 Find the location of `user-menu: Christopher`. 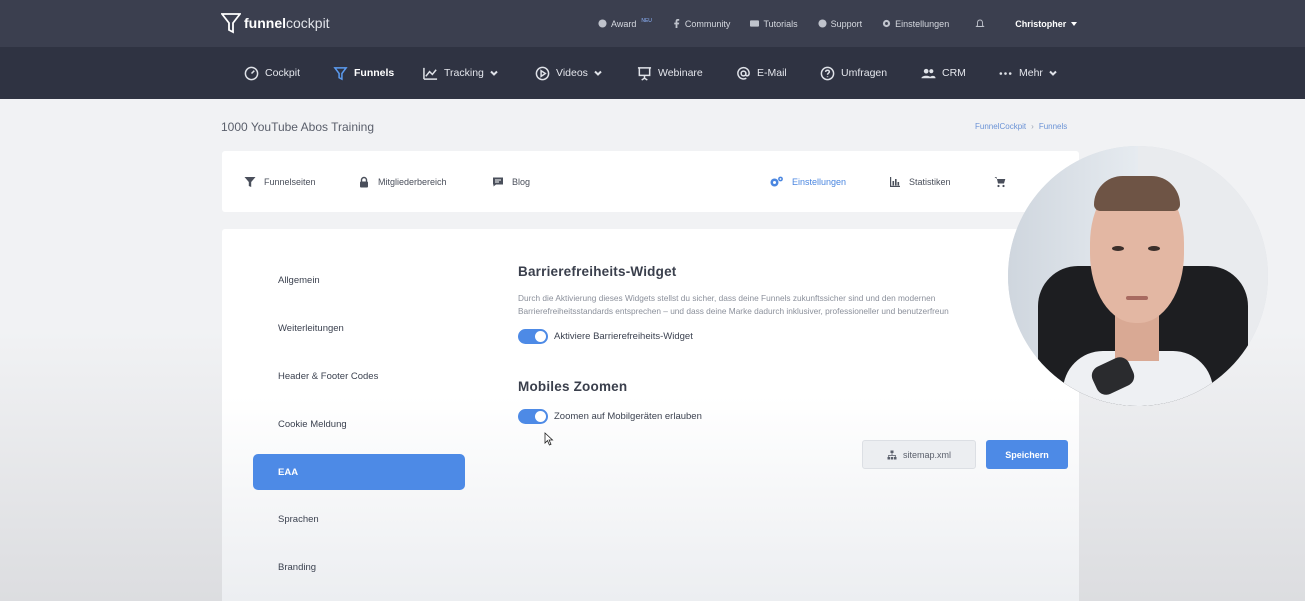

user-menu: Christopher is located at coordinates (1046, 23).